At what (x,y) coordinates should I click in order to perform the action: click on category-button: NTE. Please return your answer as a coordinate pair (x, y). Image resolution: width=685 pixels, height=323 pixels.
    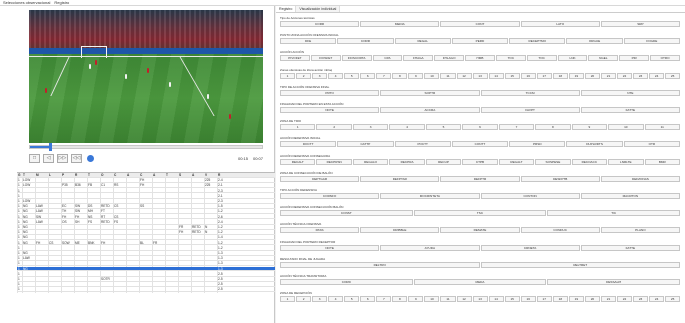
    Looking at the image, I should click on (630, 92).